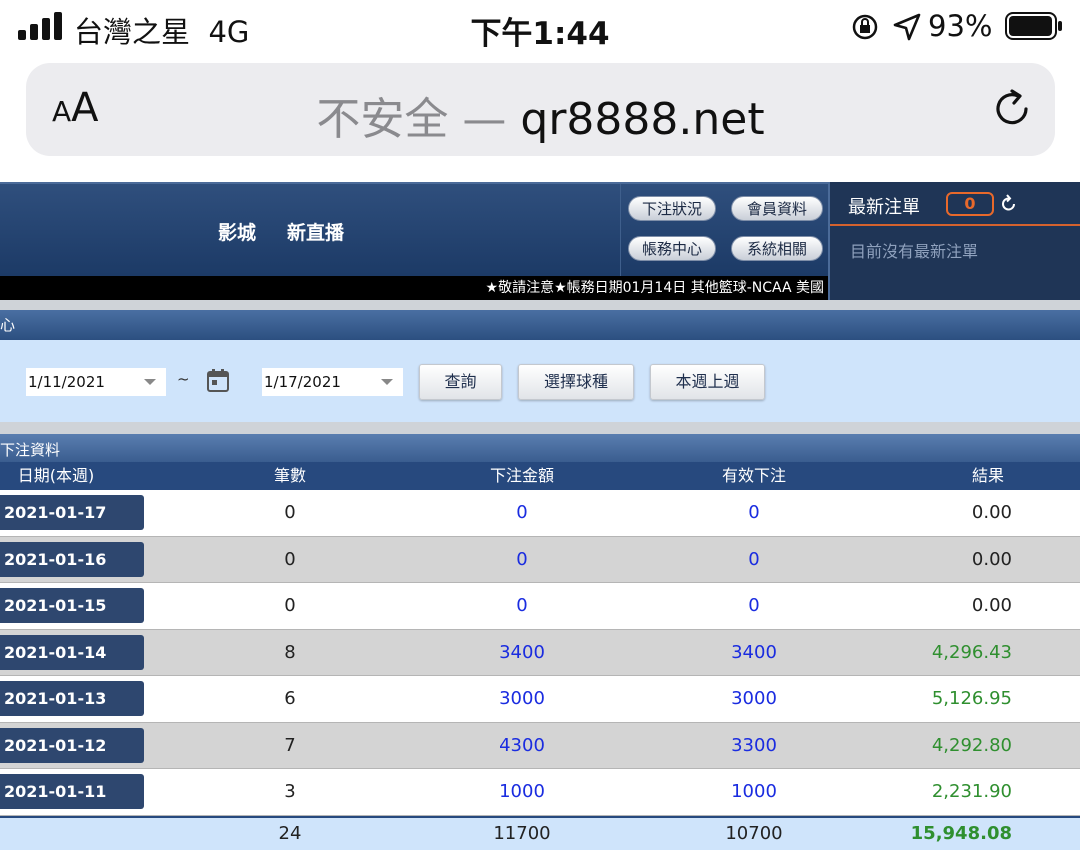  I want to click on table-header: 日期(本週) 筆數 下注金額 有效下注 結果, so click(540, 476).